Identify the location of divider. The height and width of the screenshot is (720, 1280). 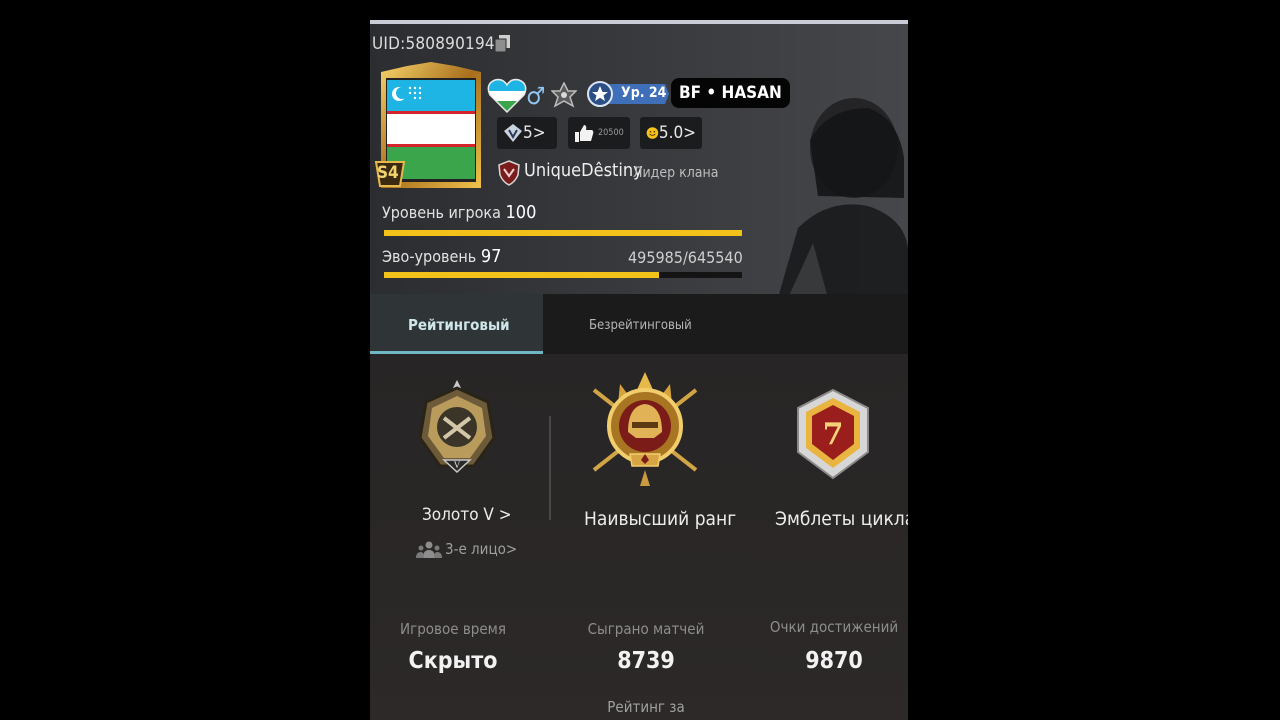
(550, 468).